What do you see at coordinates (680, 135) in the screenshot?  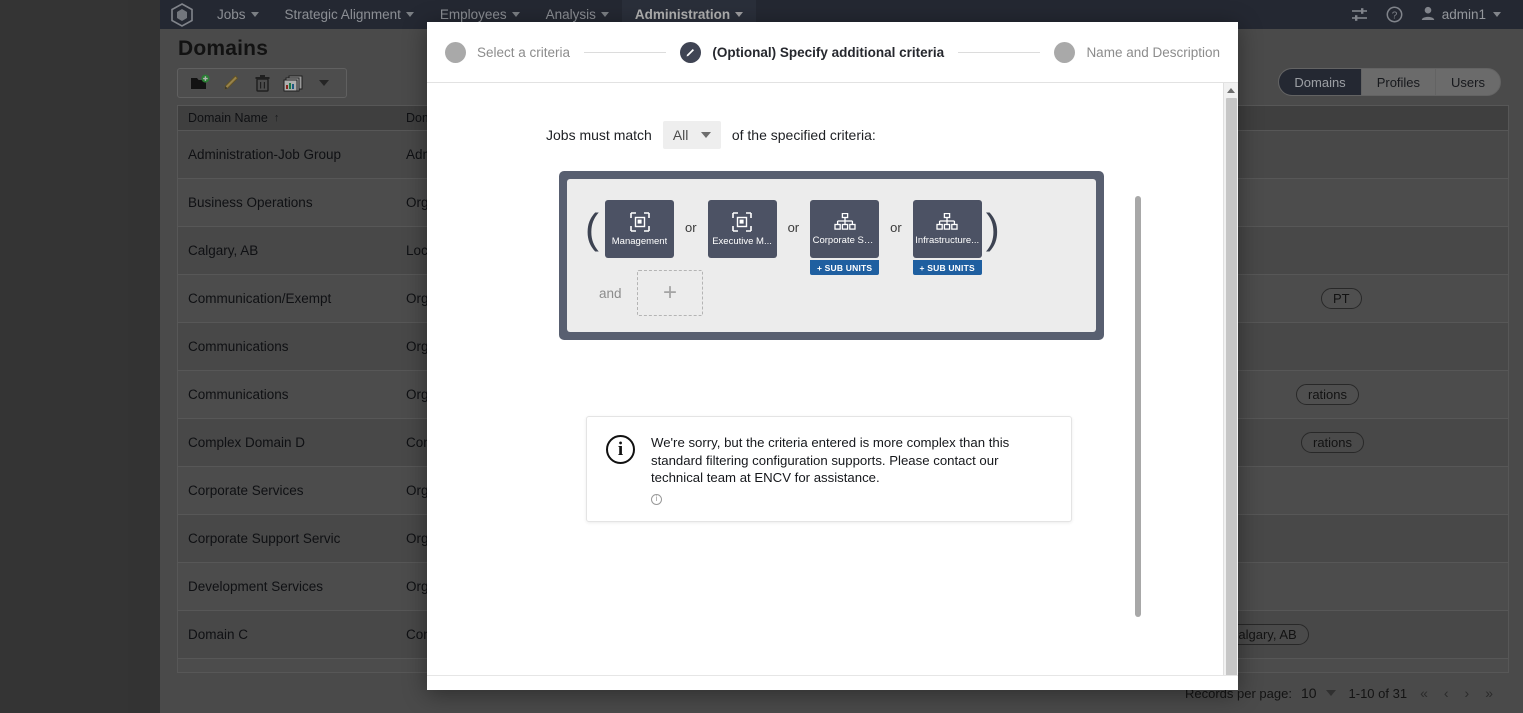 I see `match-type-value: All` at bounding box center [680, 135].